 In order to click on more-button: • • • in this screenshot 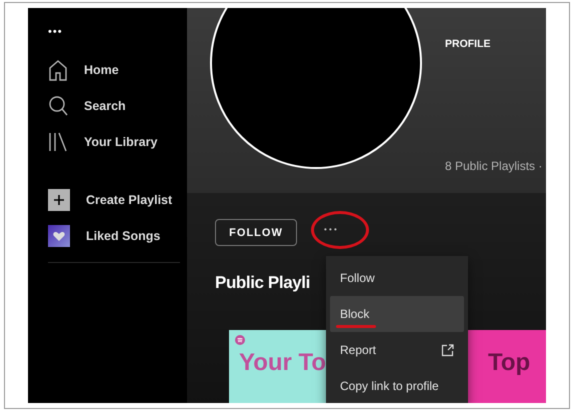, I will do `click(330, 229)`.